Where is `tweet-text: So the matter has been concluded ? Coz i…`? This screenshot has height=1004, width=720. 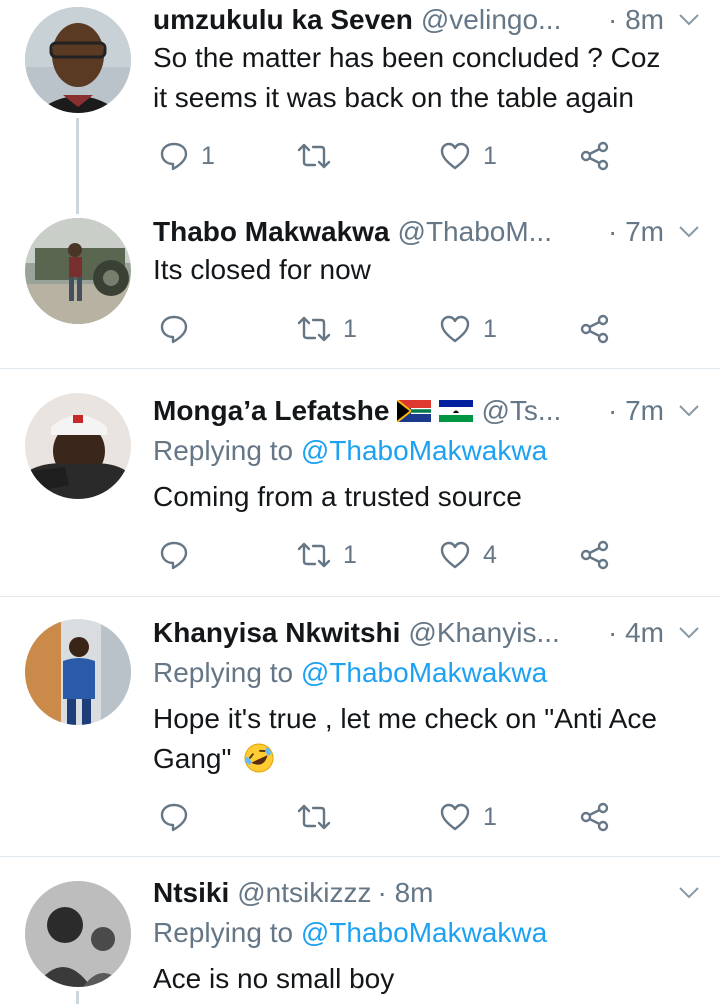 tweet-text: So the matter has been concluded ? Coz i… is located at coordinates (428, 78).